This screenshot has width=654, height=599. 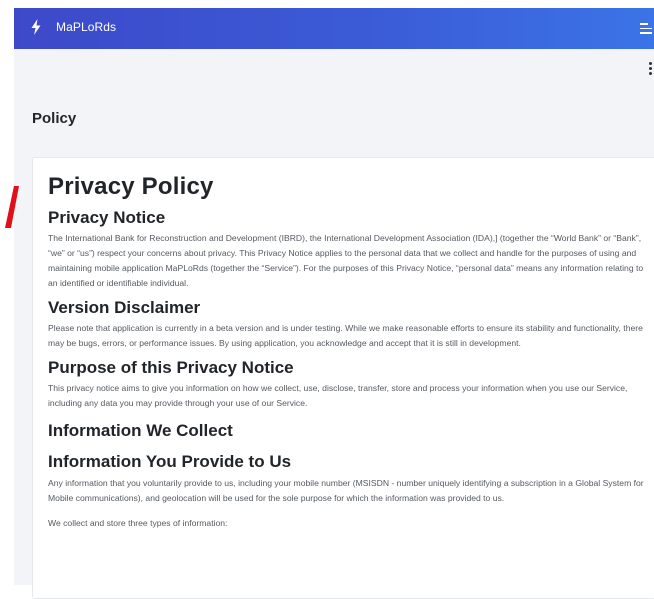 I want to click on section-heading-information-you-provide: Information You Provide to Us, so click(x=170, y=461).